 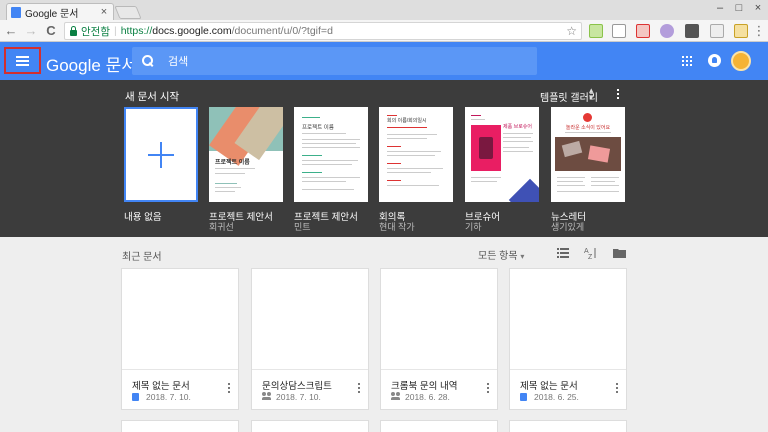 I want to click on template-style: 회귀선, so click(x=221, y=227).